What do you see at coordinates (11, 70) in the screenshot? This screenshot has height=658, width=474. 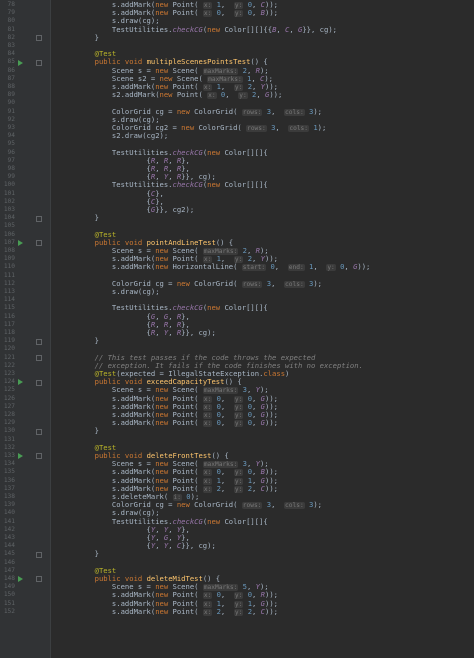 I see `line-number: 86` at bounding box center [11, 70].